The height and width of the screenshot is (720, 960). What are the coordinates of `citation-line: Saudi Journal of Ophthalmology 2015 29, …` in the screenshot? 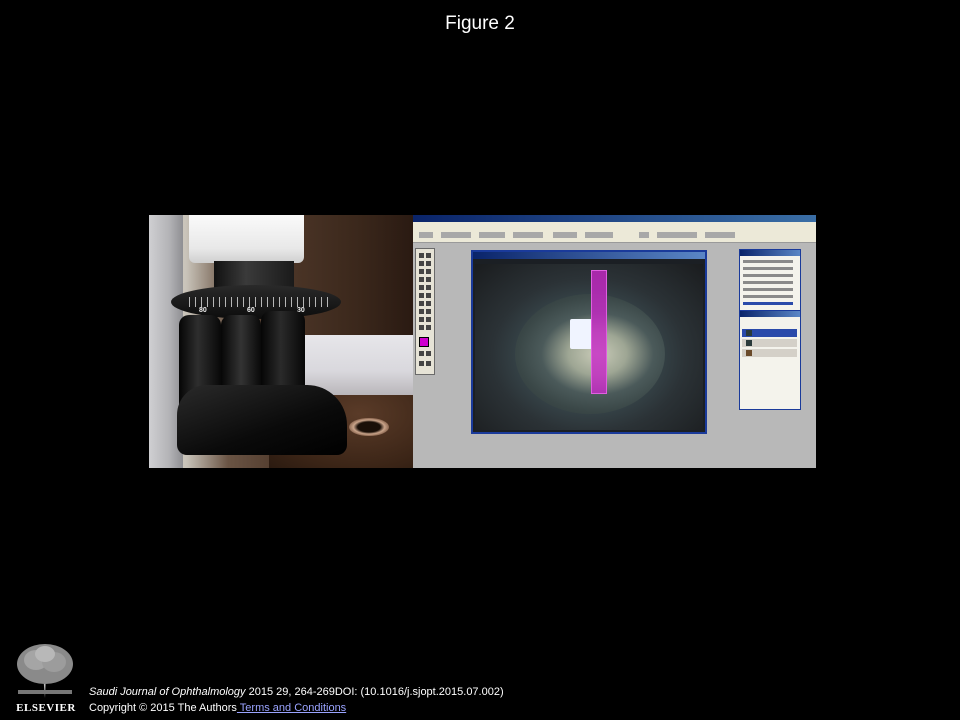 It's located at (296, 692).